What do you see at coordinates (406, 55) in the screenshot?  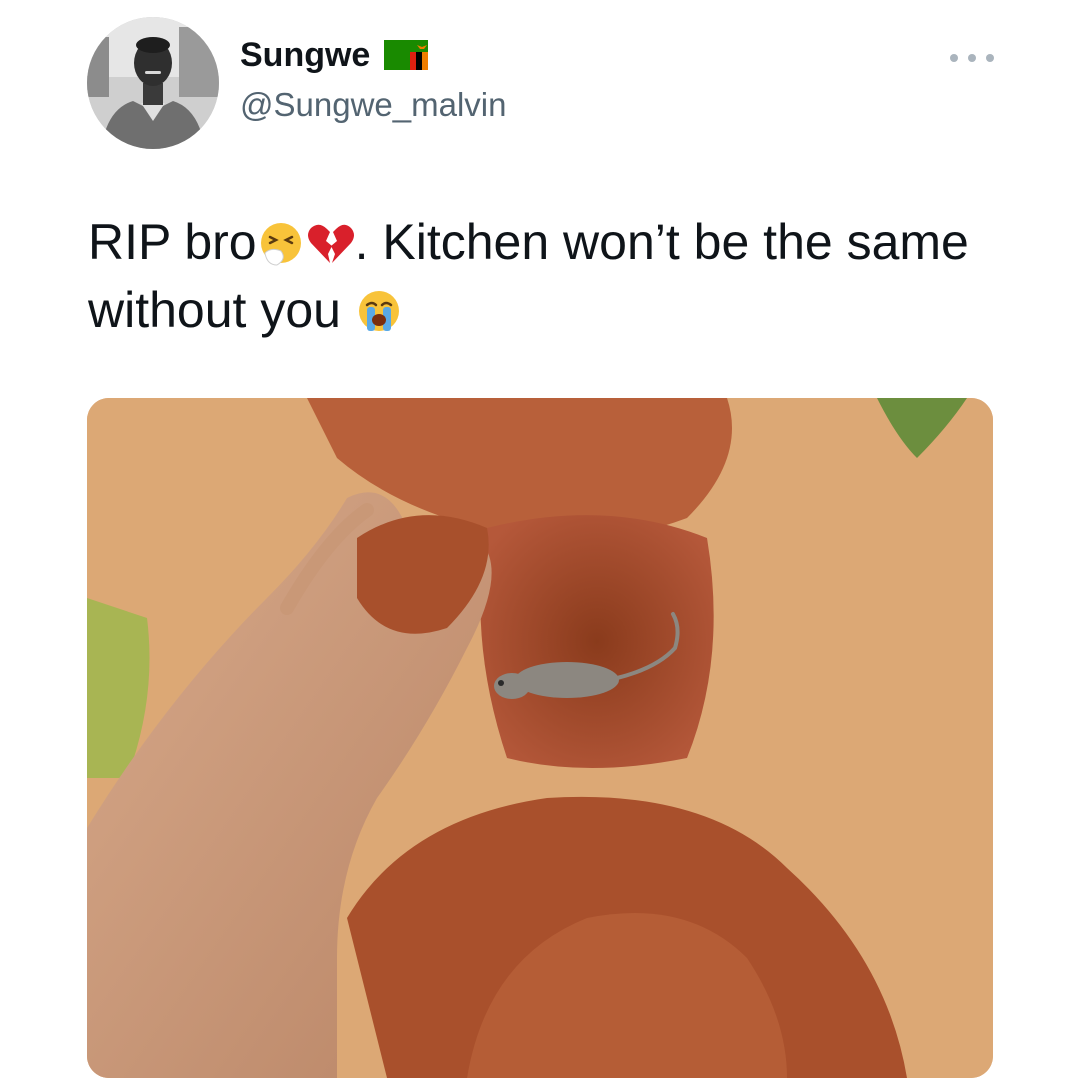 I see `zambia-flag-icon` at bounding box center [406, 55].